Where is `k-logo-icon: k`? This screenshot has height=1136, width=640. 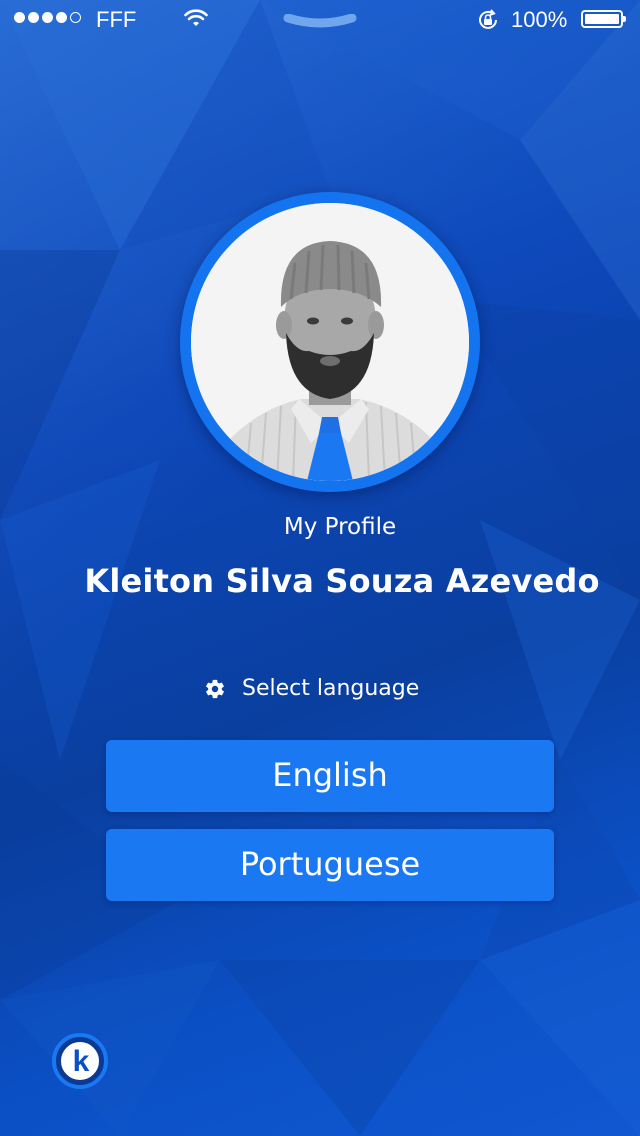
k-logo-icon: k is located at coordinates (80, 1061).